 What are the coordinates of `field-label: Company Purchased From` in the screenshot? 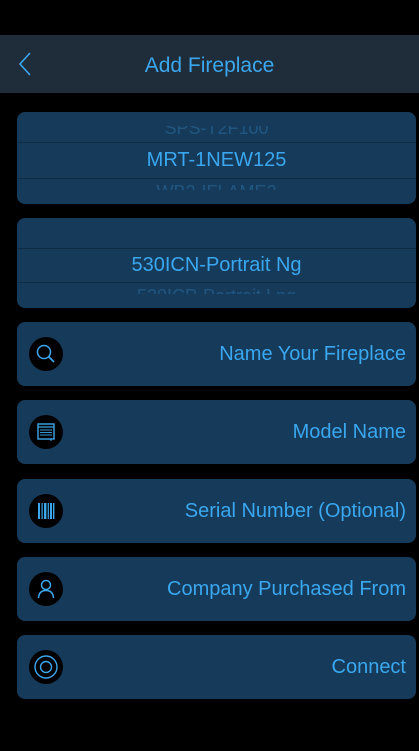 It's located at (286, 589).